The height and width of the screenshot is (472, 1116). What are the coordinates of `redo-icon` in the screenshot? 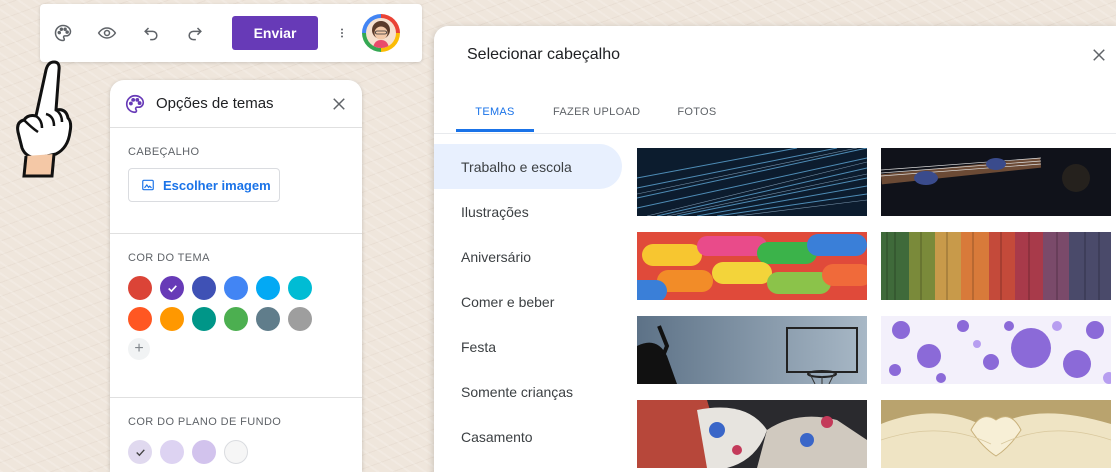 It's located at (195, 33).